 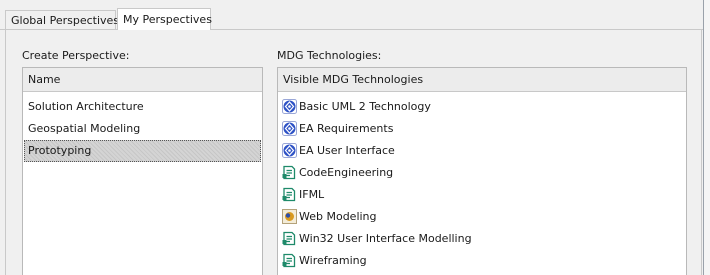 I want to click on mdg-technology-label: CodeEngineering, so click(x=346, y=172).